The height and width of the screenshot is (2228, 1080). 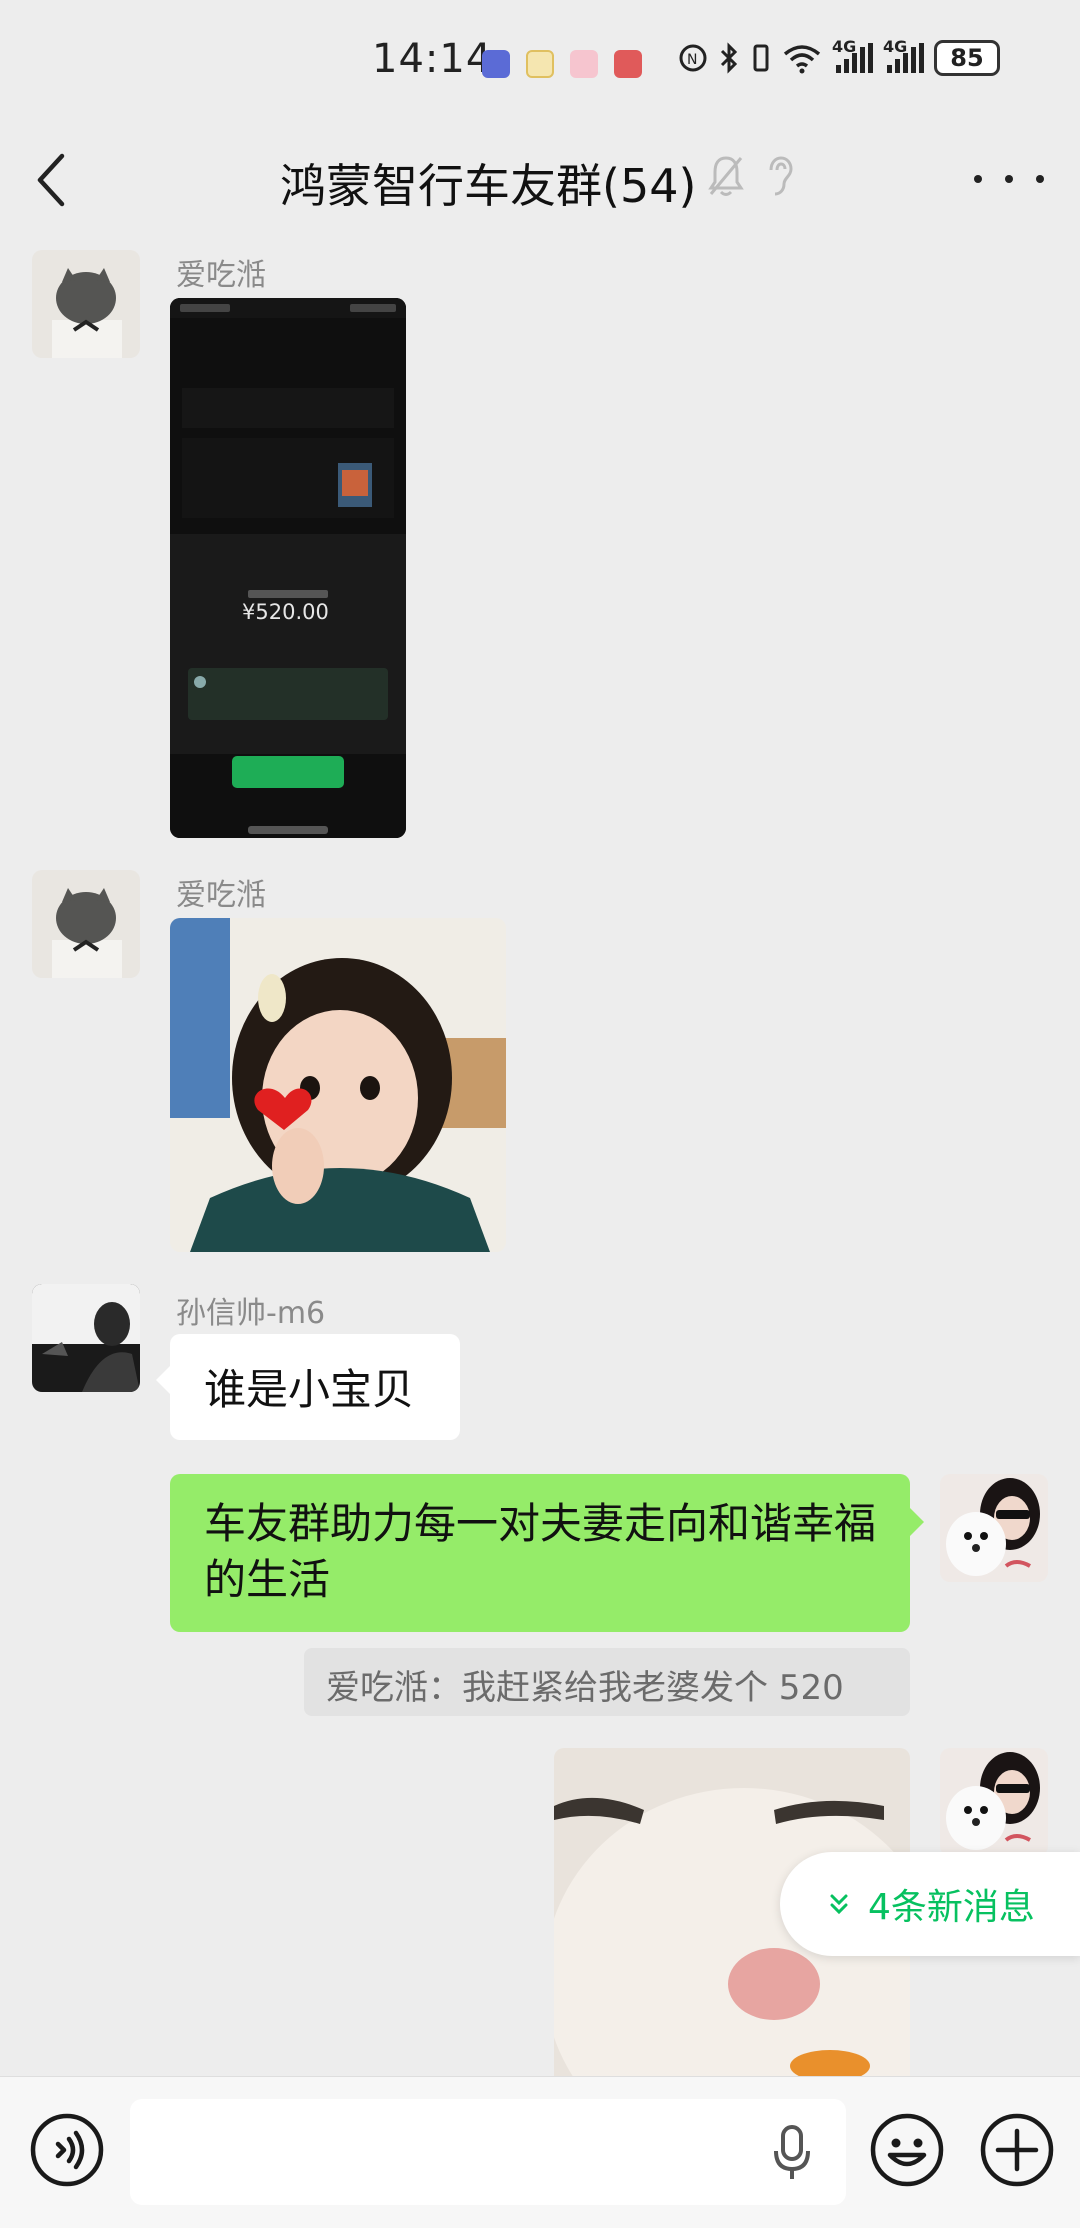 I want to click on payment-screenshot-image, so click(x=288, y=568).